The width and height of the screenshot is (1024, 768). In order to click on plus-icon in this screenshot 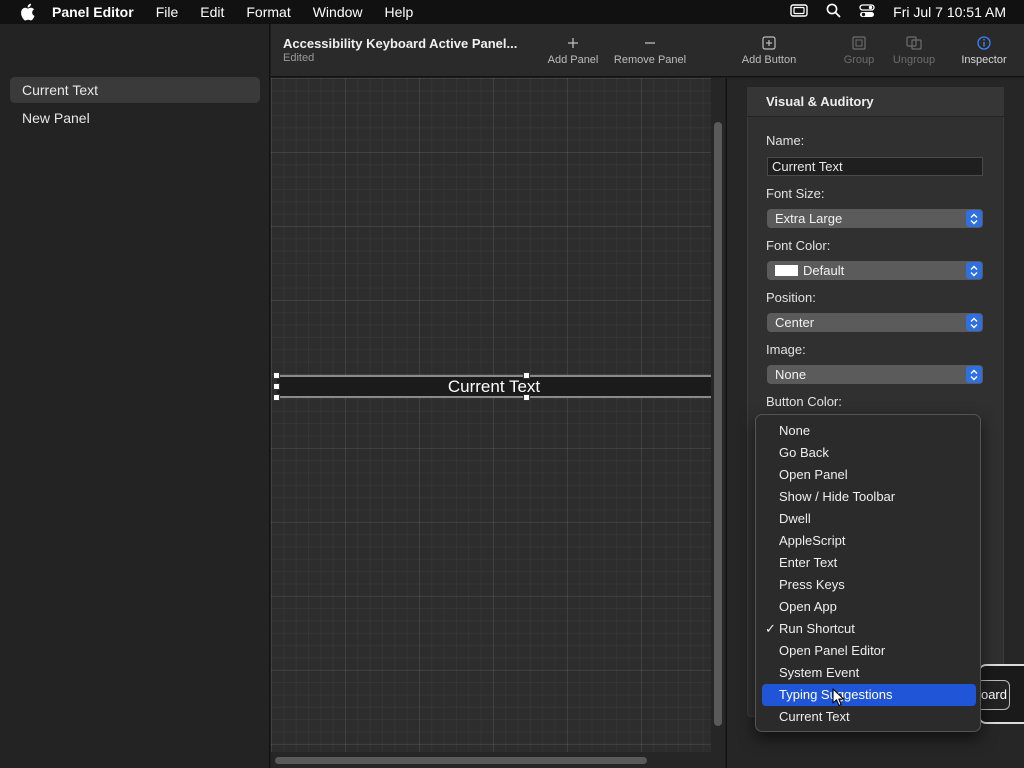, I will do `click(573, 43)`.